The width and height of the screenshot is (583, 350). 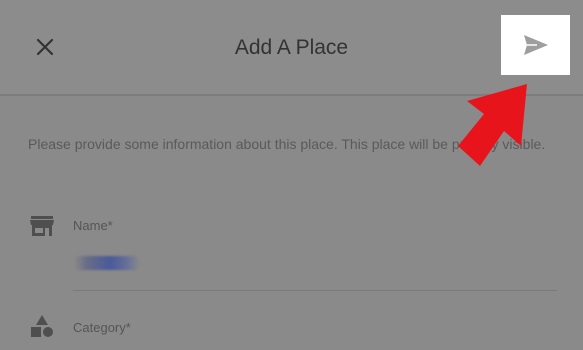 I want to click on category-shapes-icon, so click(x=42, y=326).